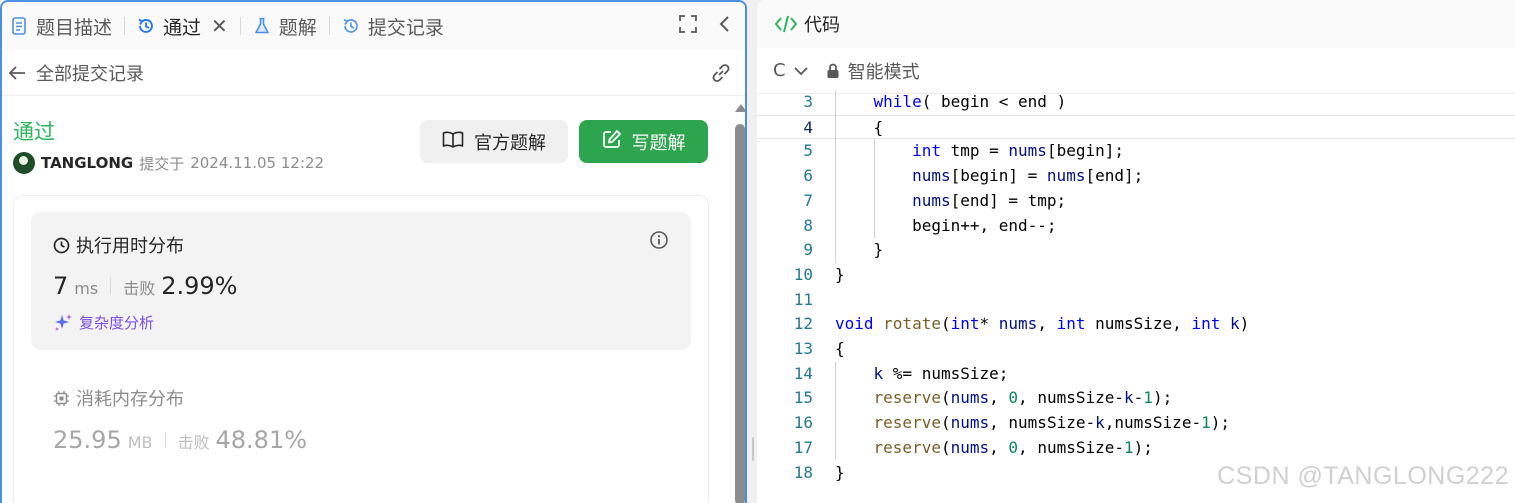  Describe the element at coordinates (753, 251) in the screenshot. I see `panel-splitter` at that location.